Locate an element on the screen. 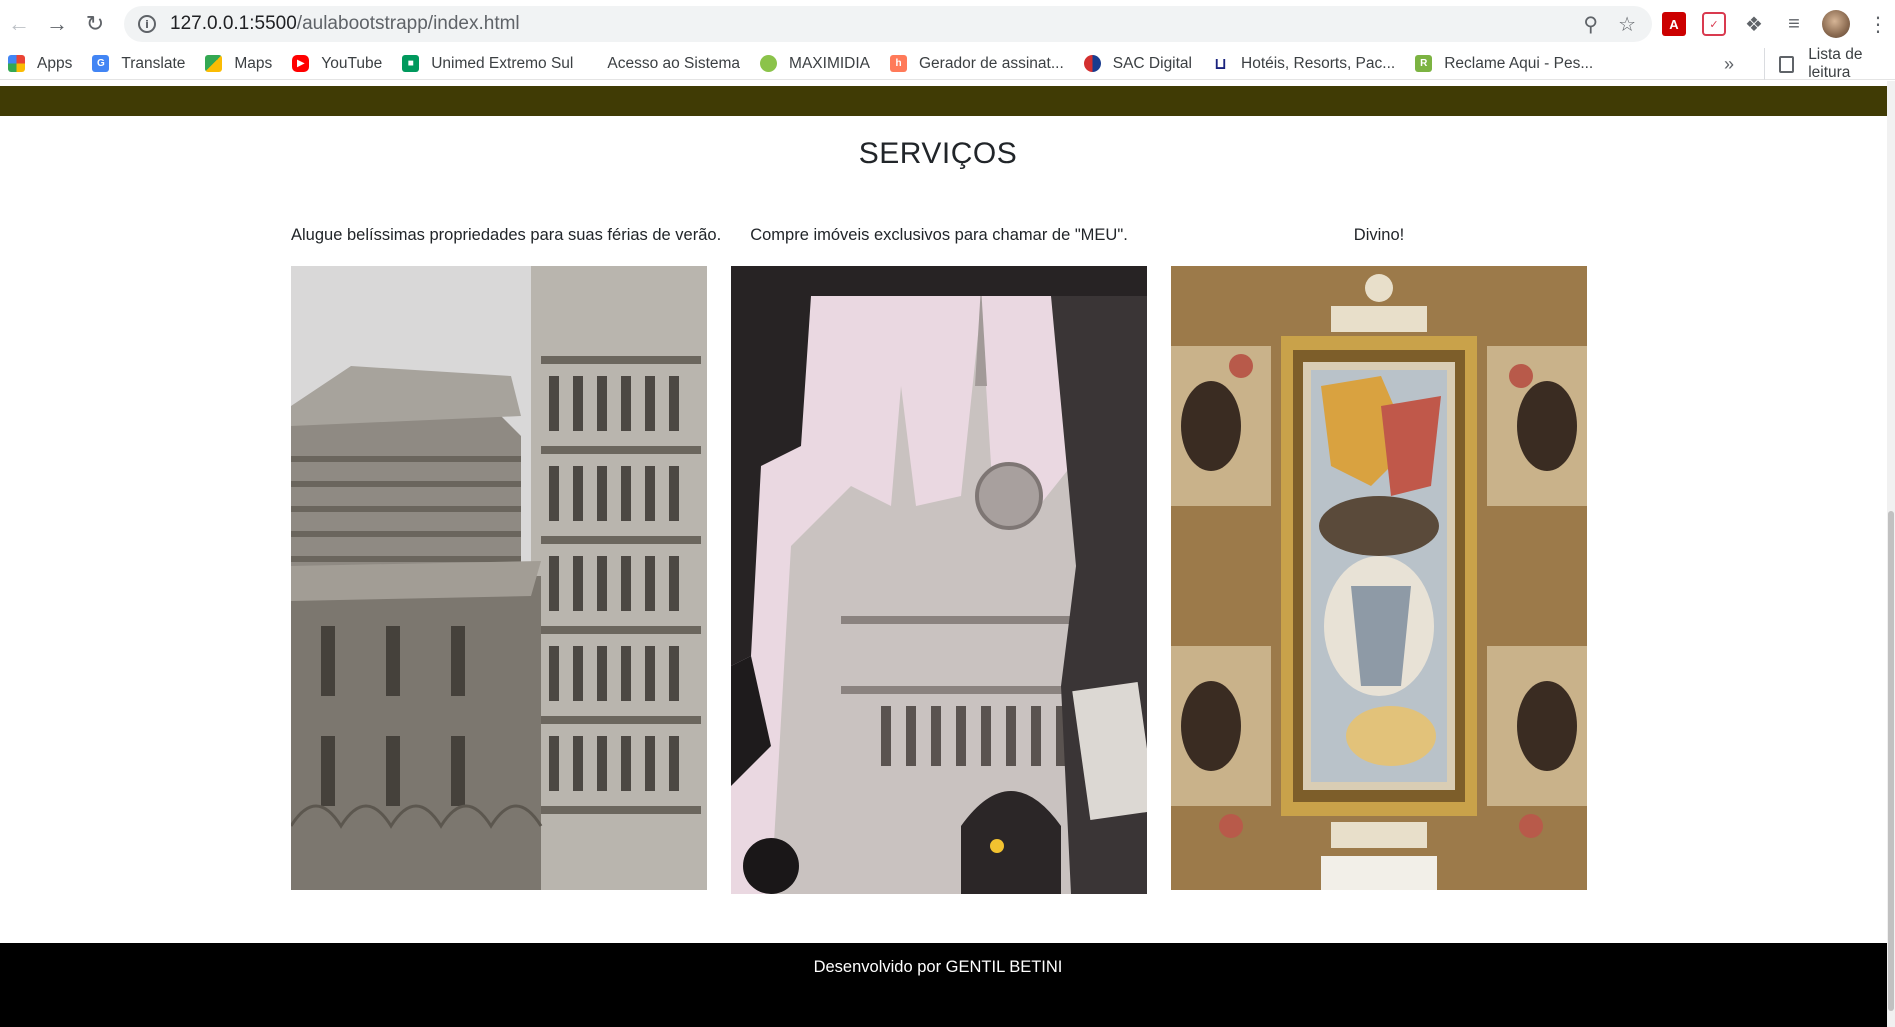 Image resolution: width=1895 pixels, height=1027 pixels. bookmark-label: Apps is located at coordinates (55, 63).